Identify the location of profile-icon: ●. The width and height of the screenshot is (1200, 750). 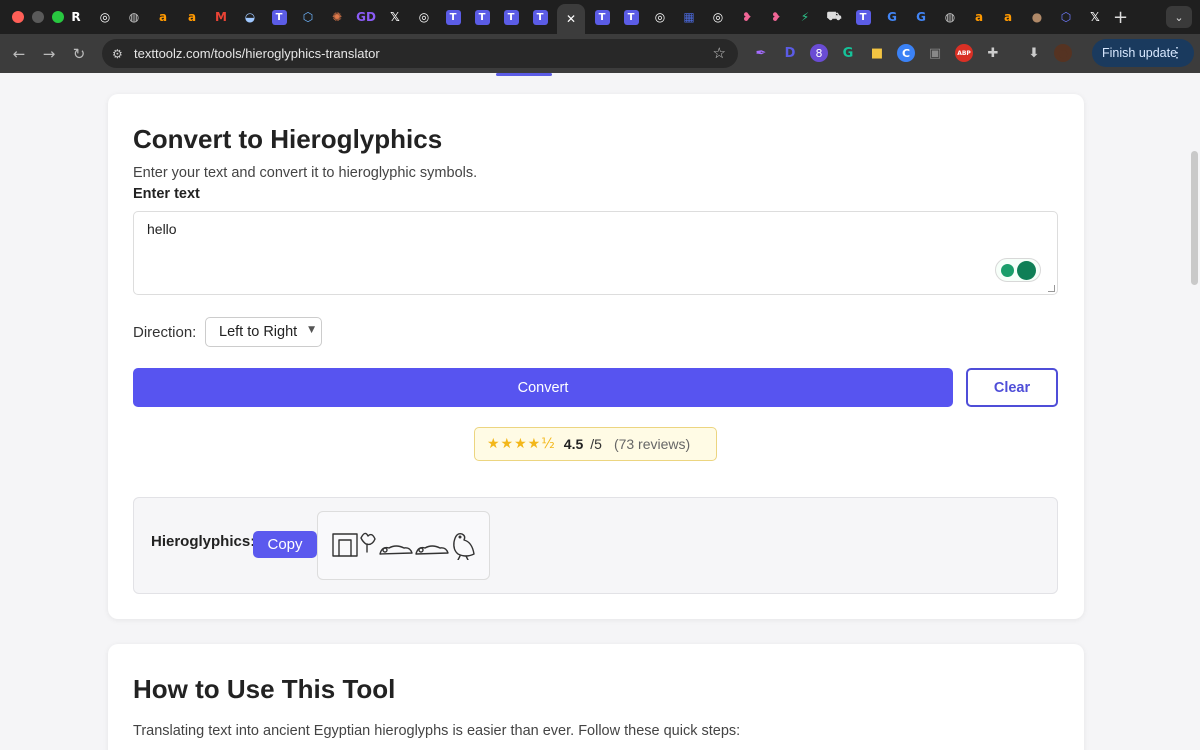
(1063, 53).